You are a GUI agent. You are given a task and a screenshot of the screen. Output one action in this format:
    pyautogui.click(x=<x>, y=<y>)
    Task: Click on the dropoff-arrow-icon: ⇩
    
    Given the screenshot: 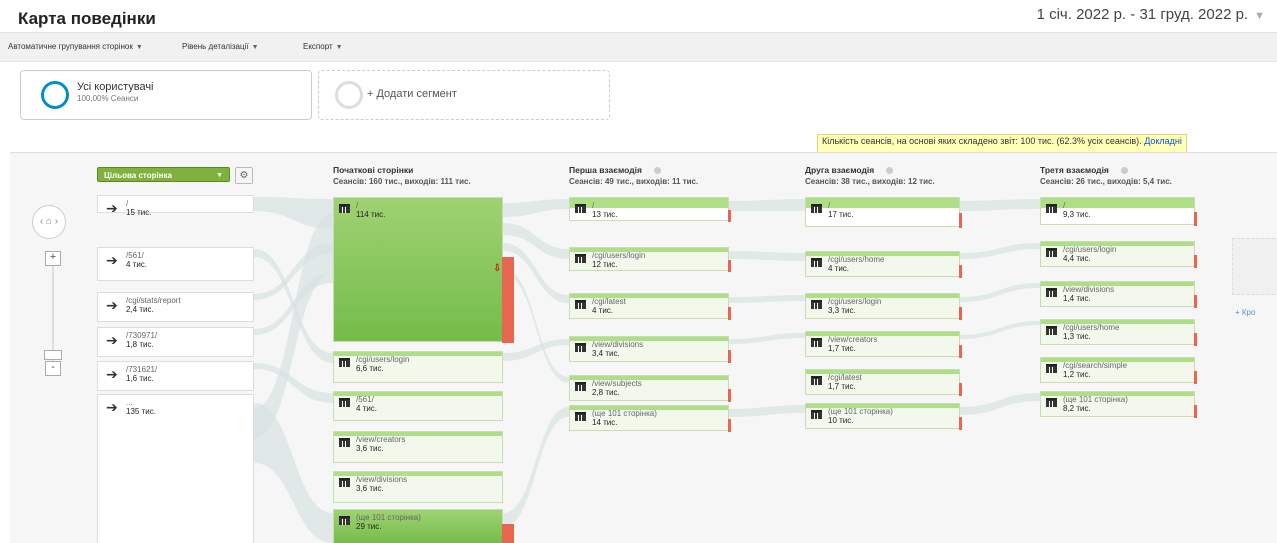 What is the action you would take?
    pyautogui.click(x=497, y=268)
    